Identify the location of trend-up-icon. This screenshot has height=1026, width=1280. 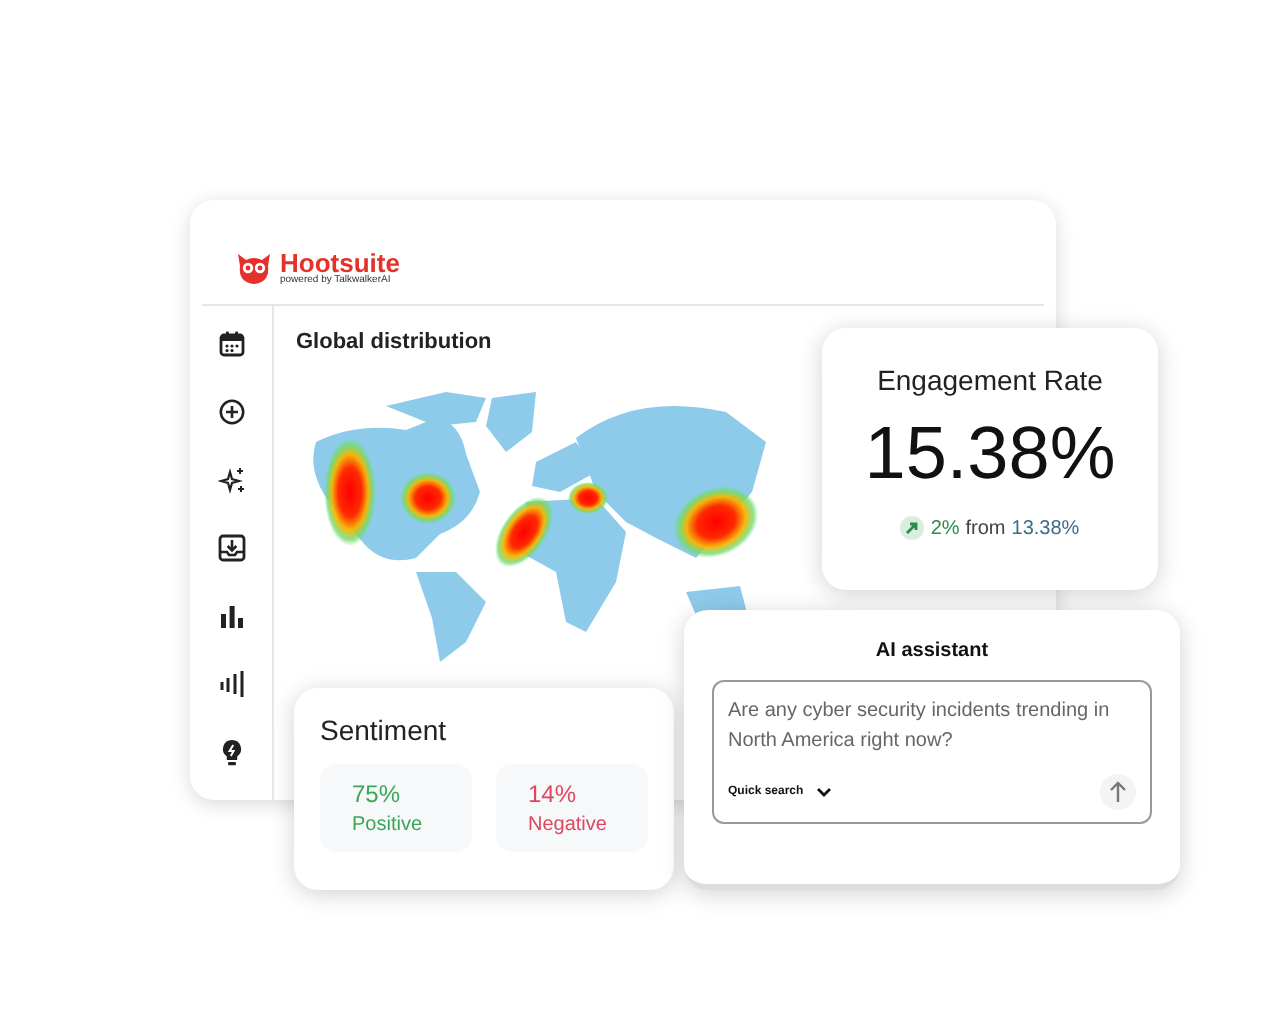
(912, 528).